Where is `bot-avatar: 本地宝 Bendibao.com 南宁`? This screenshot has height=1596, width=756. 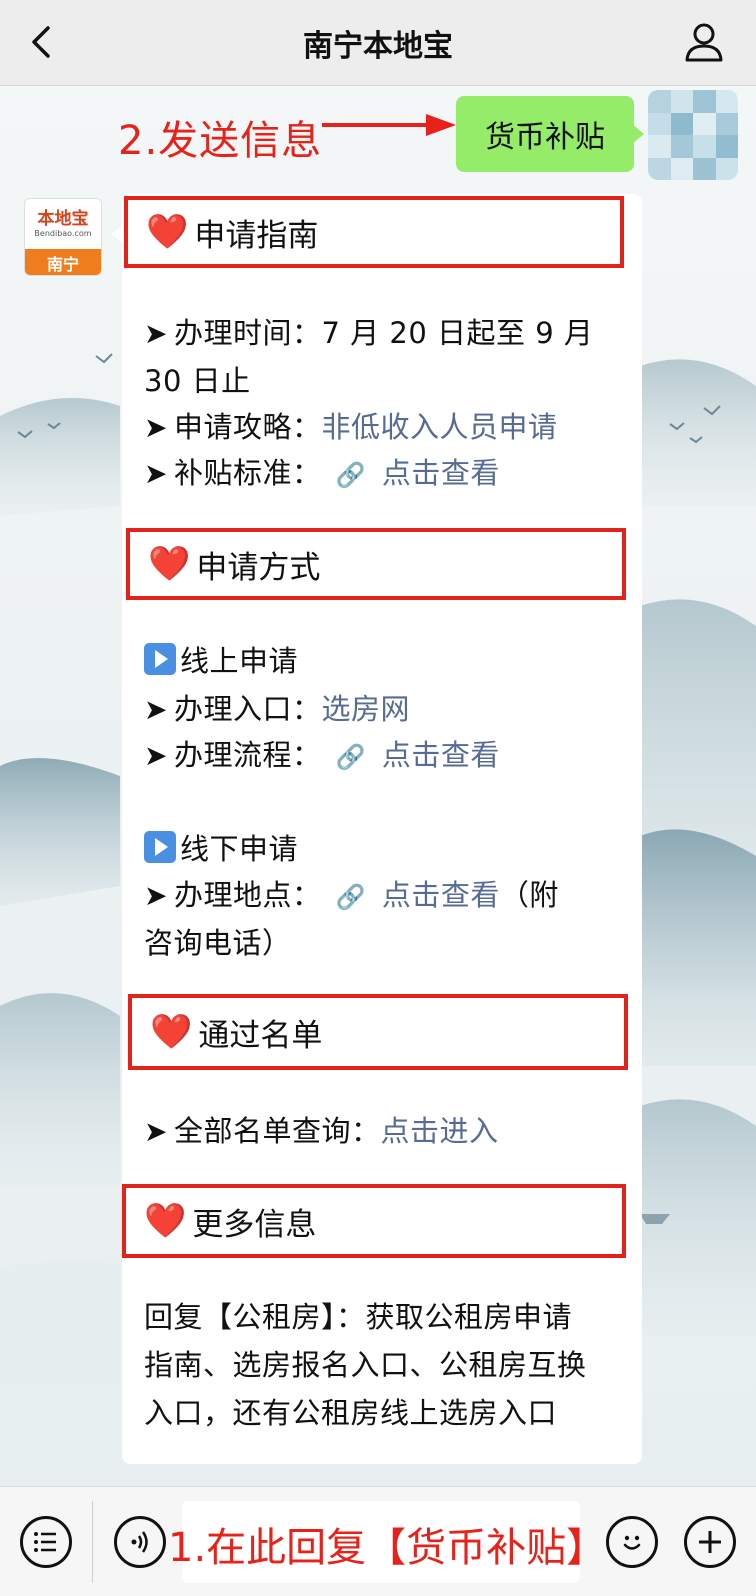
bot-avatar: 本地宝 Bendibao.com 南宁 is located at coordinates (63, 237).